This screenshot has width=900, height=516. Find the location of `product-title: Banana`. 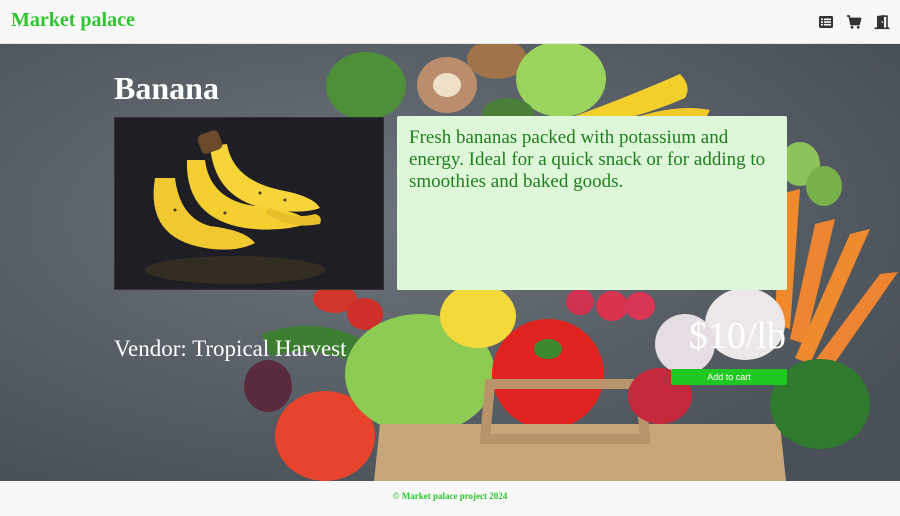

product-title: Banana is located at coordinates (166, 88).